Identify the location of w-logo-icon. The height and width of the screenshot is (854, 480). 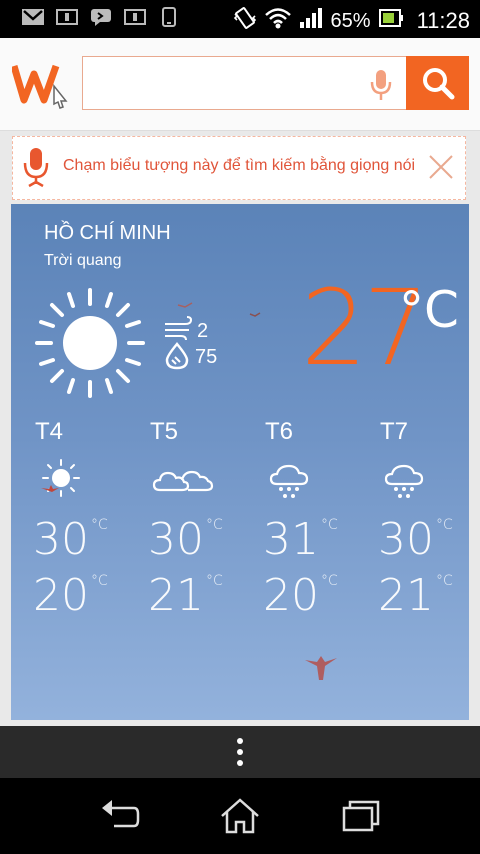
(39, 88).